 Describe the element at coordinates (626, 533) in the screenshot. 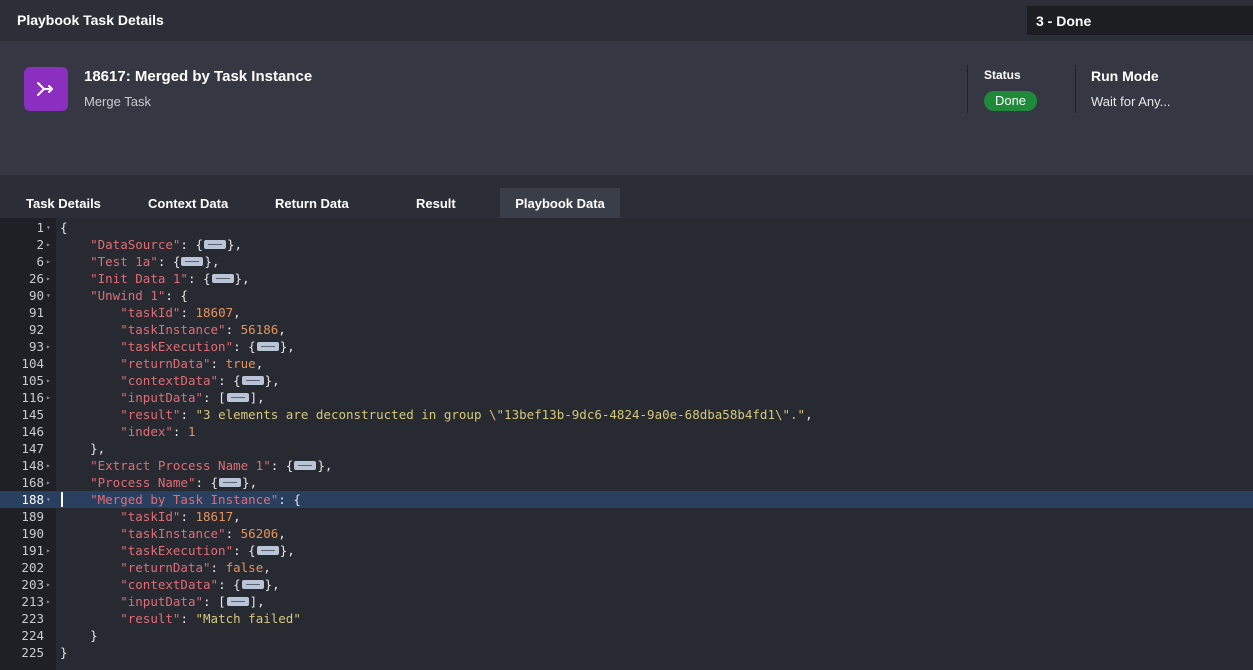

I see `code-line: 190 "taskInstance": 56206,` at that location.